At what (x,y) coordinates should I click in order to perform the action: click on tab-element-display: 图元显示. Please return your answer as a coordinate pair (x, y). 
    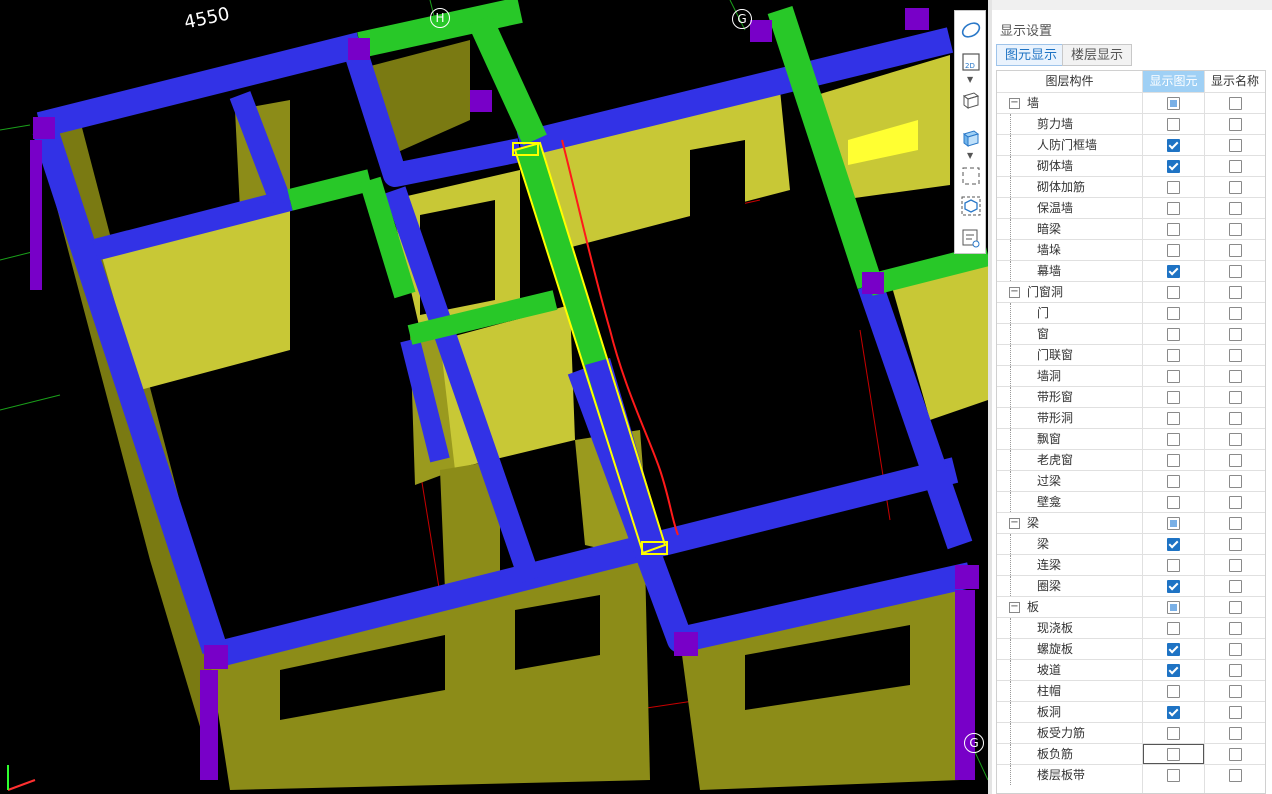
    Looking at the image, I should click on (1031, 55).